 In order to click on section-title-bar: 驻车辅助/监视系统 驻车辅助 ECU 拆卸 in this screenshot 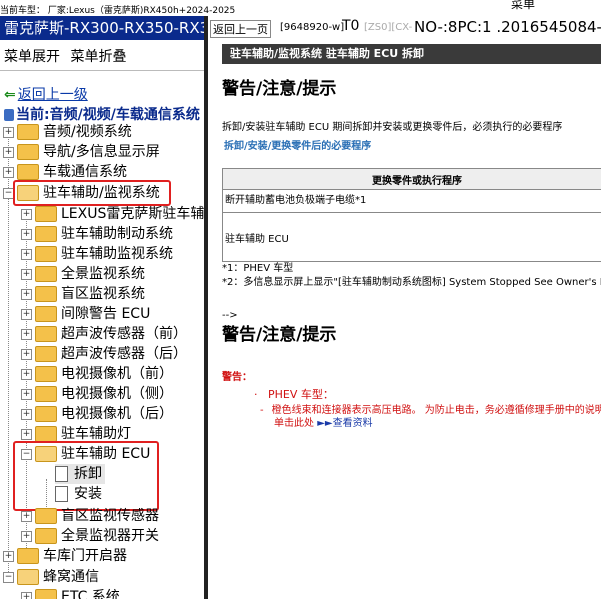, I will do `click(411, 54)`.